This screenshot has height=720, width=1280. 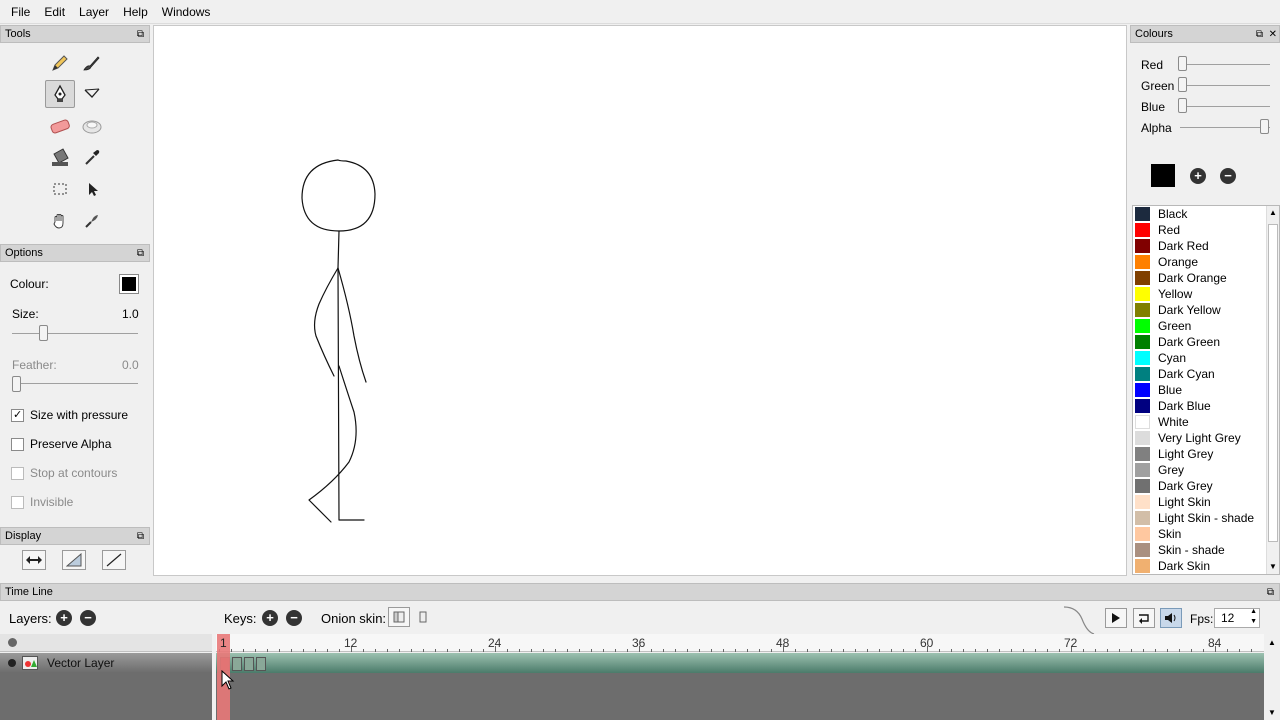 What do you see at coordinates (16, 384) in the screenshot?
I see `feather-slider-thumb` at bounding box center [16, 384].